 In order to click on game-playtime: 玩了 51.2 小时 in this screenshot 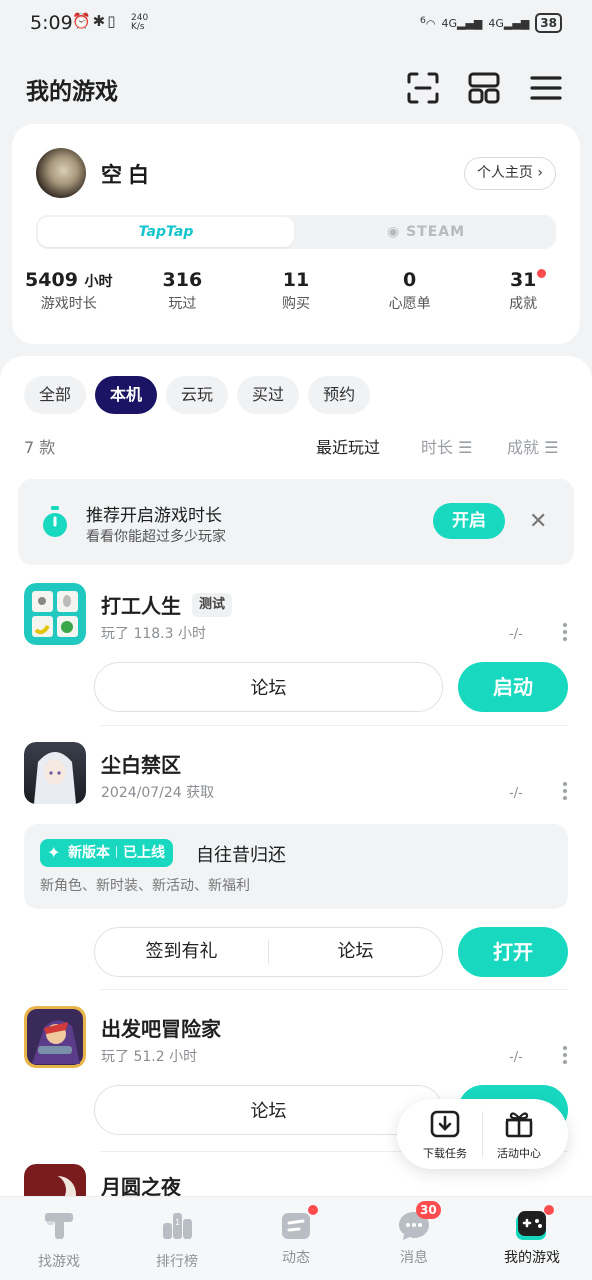, I will do `click(149, 1057)`.